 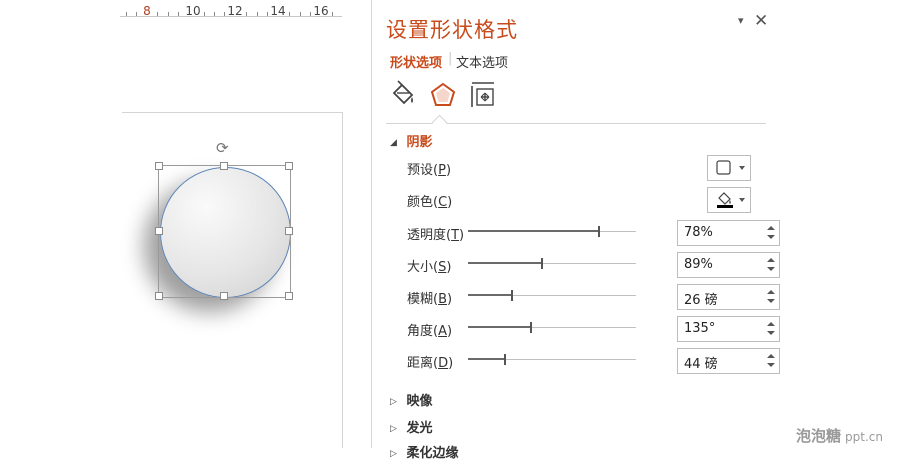 What do you see at coordinates (728, 361) in the screenshot?
I see `distance-spinbox: 44 磅` at bounding box center [728, 361].